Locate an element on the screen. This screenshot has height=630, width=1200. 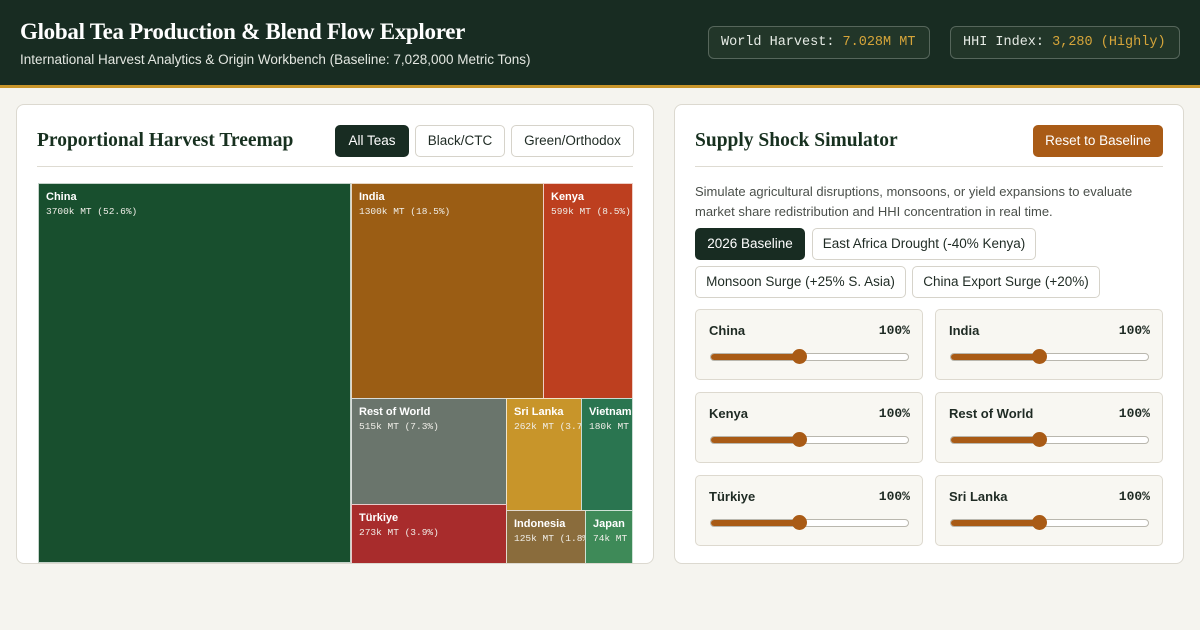
hhi-index-metric: HHI Index: 3,280 (Highly) is located at coordinates (1065, 42).